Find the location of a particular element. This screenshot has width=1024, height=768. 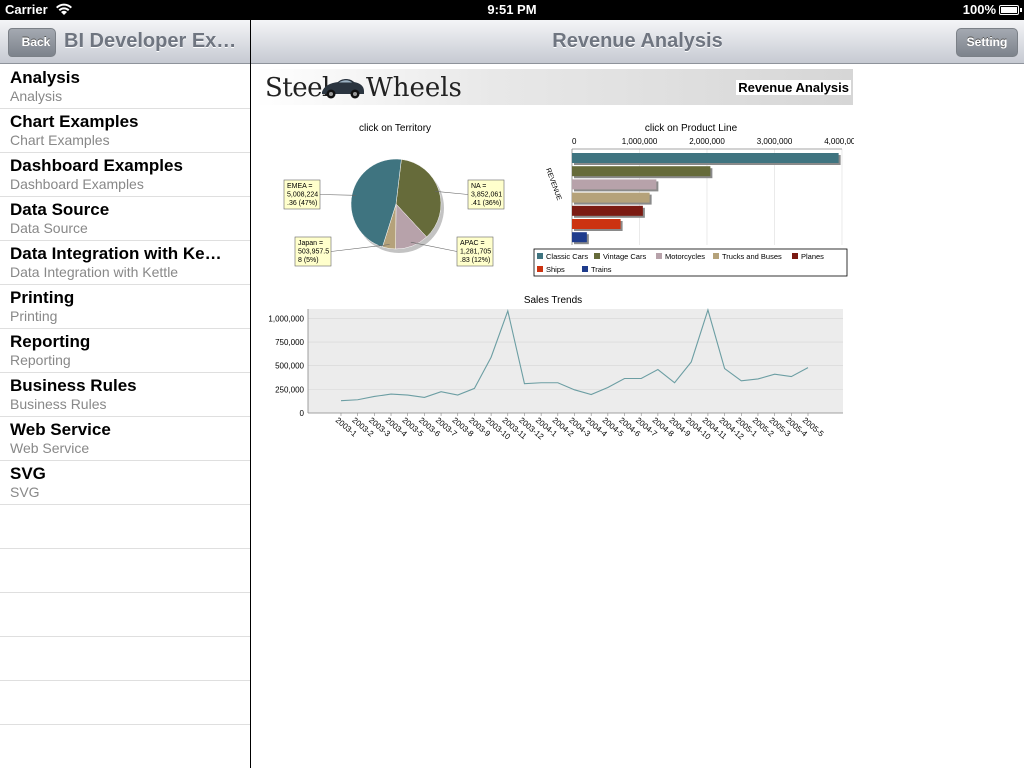

list-item: Data Source Data Source is located at coordinates (125, 219).